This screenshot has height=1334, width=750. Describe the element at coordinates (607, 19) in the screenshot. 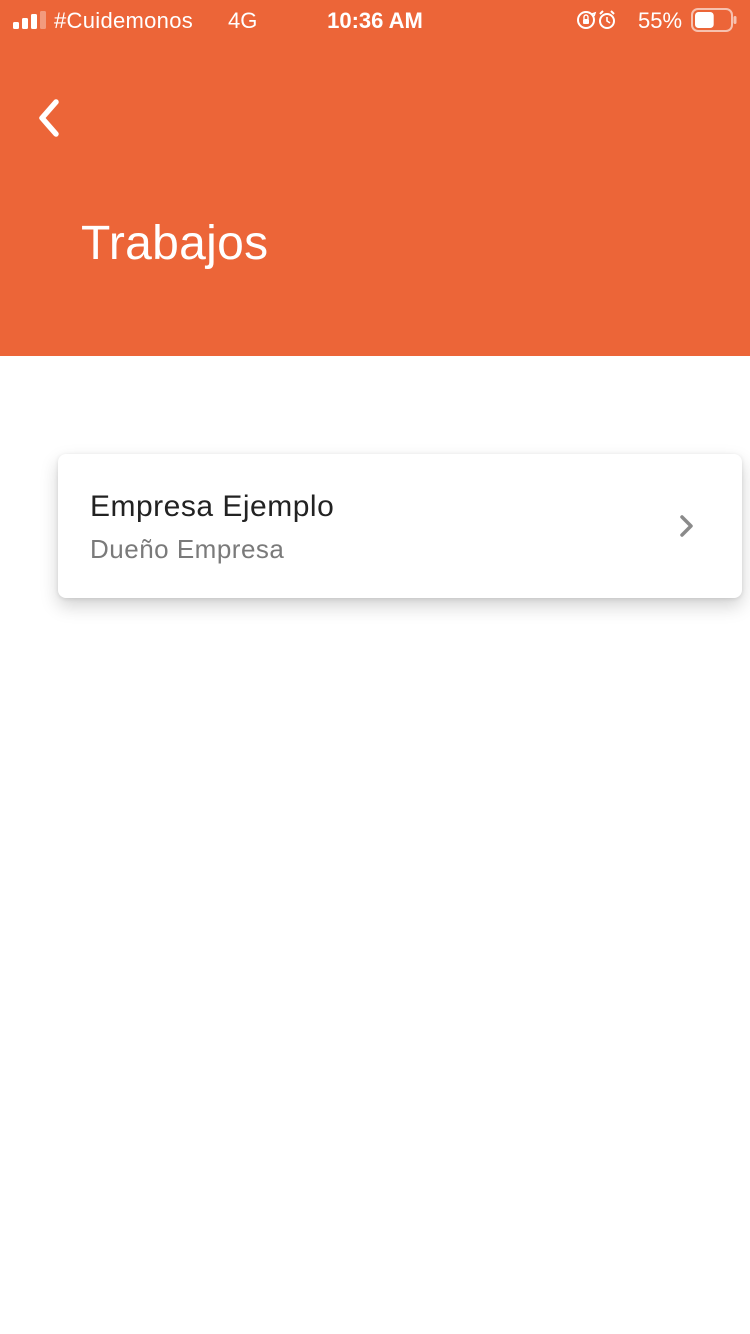

I see `alarm-icon` at that location.